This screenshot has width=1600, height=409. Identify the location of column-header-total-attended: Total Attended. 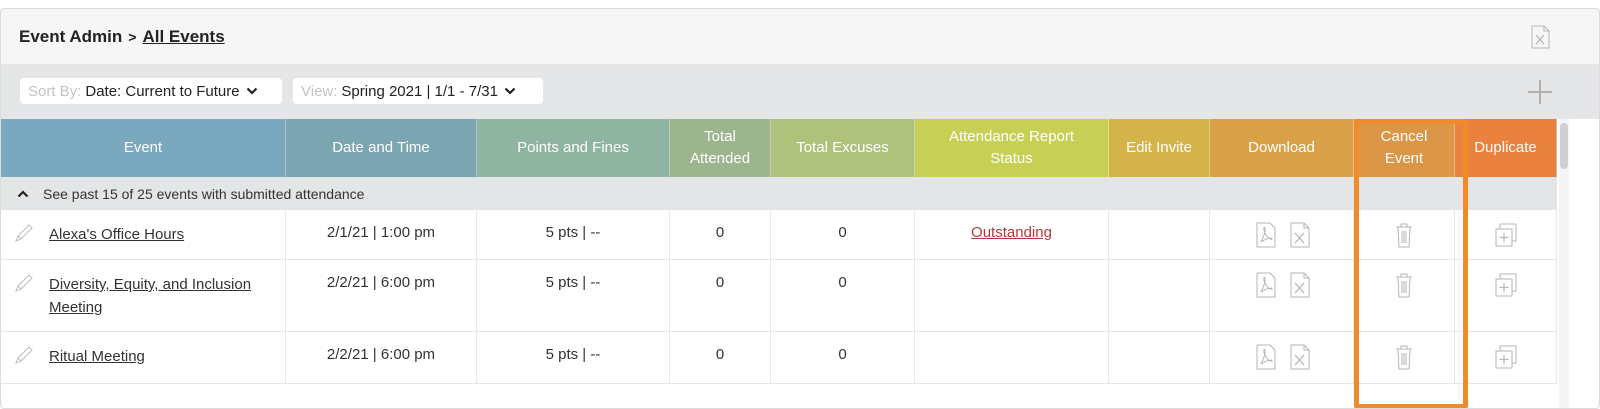
(720, 148).